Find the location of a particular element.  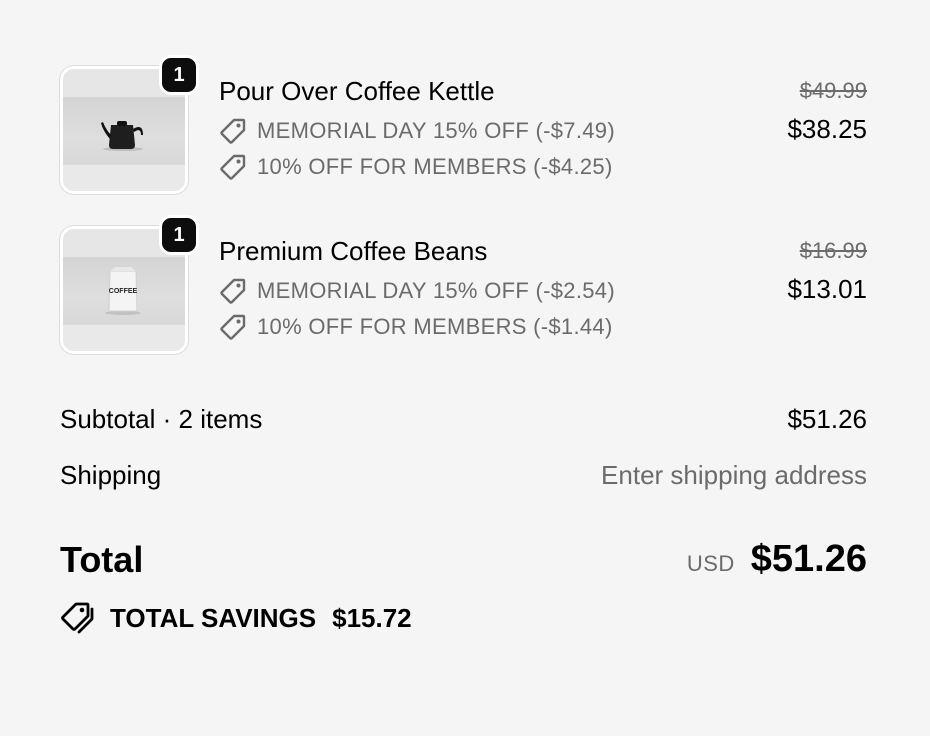

product-name: Premium Coffee Beans is located at coordinates (353, 251).